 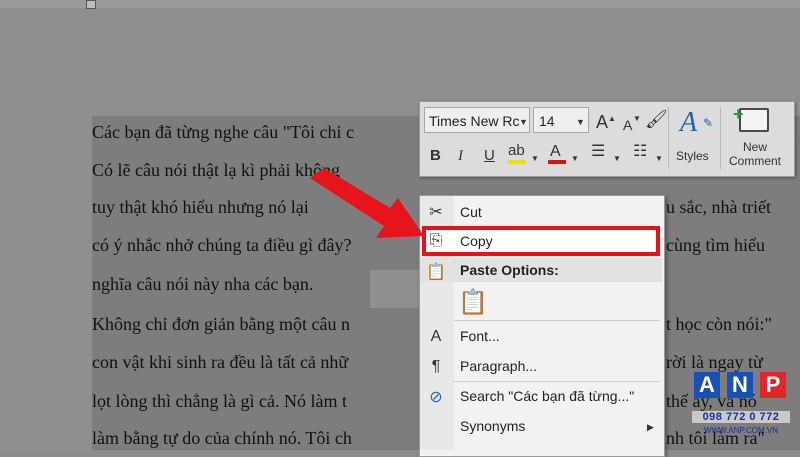 I want to click on menu-item-copy: Copy, so click(x=476, y=241).